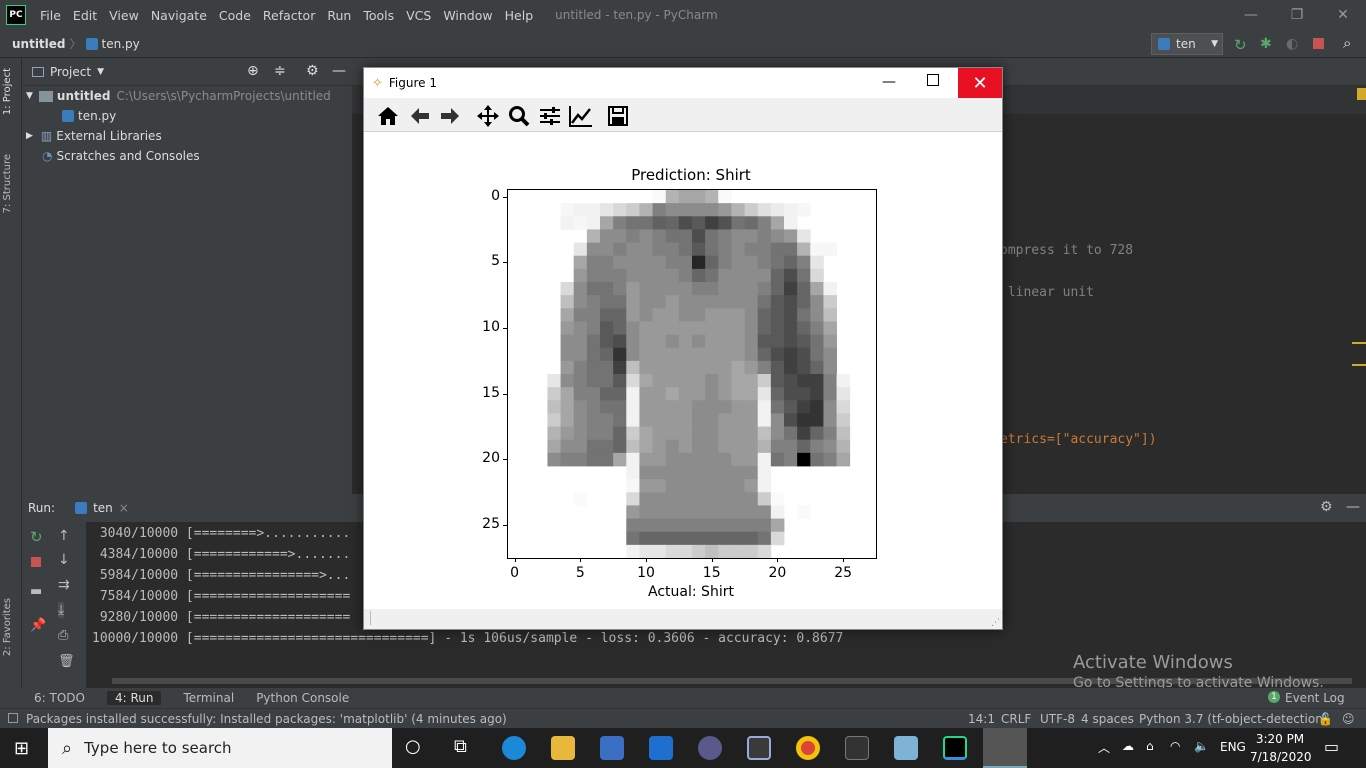  Describe the element at coordinates (50, 15) in the screenshot. I see `menu-file: File` at that location.